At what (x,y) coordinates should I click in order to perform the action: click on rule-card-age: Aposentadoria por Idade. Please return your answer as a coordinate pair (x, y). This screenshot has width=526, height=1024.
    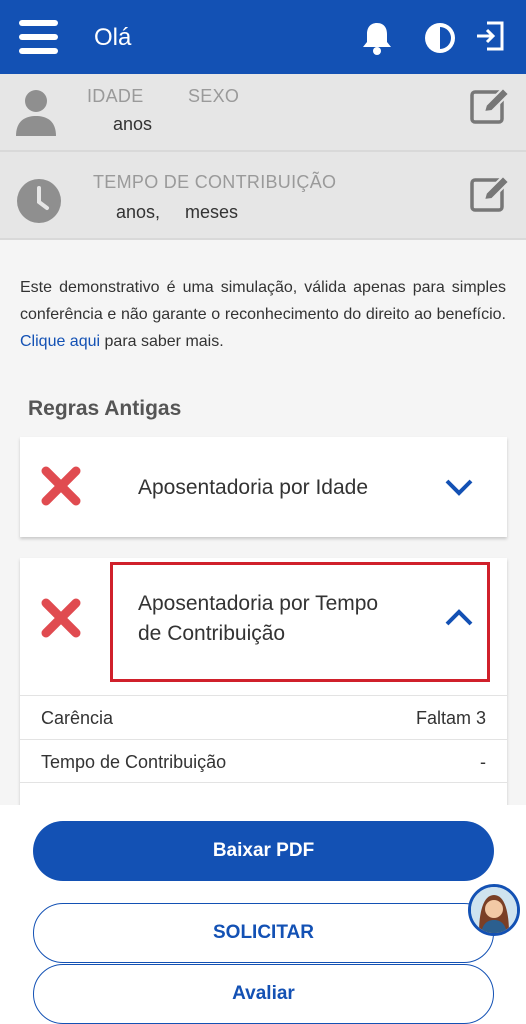
    Looking at the image, I should click on (263, 487).